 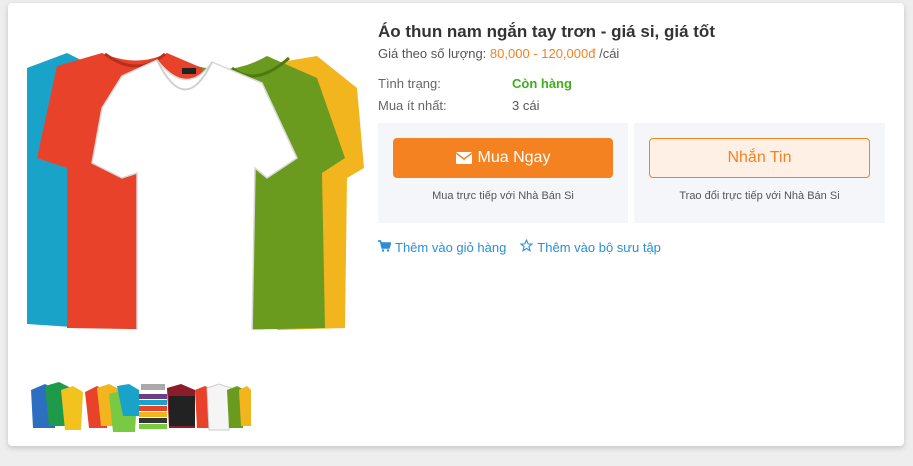 I want to click on price-prefix: Giá theo số lượng:, so click(x=432, y=53).